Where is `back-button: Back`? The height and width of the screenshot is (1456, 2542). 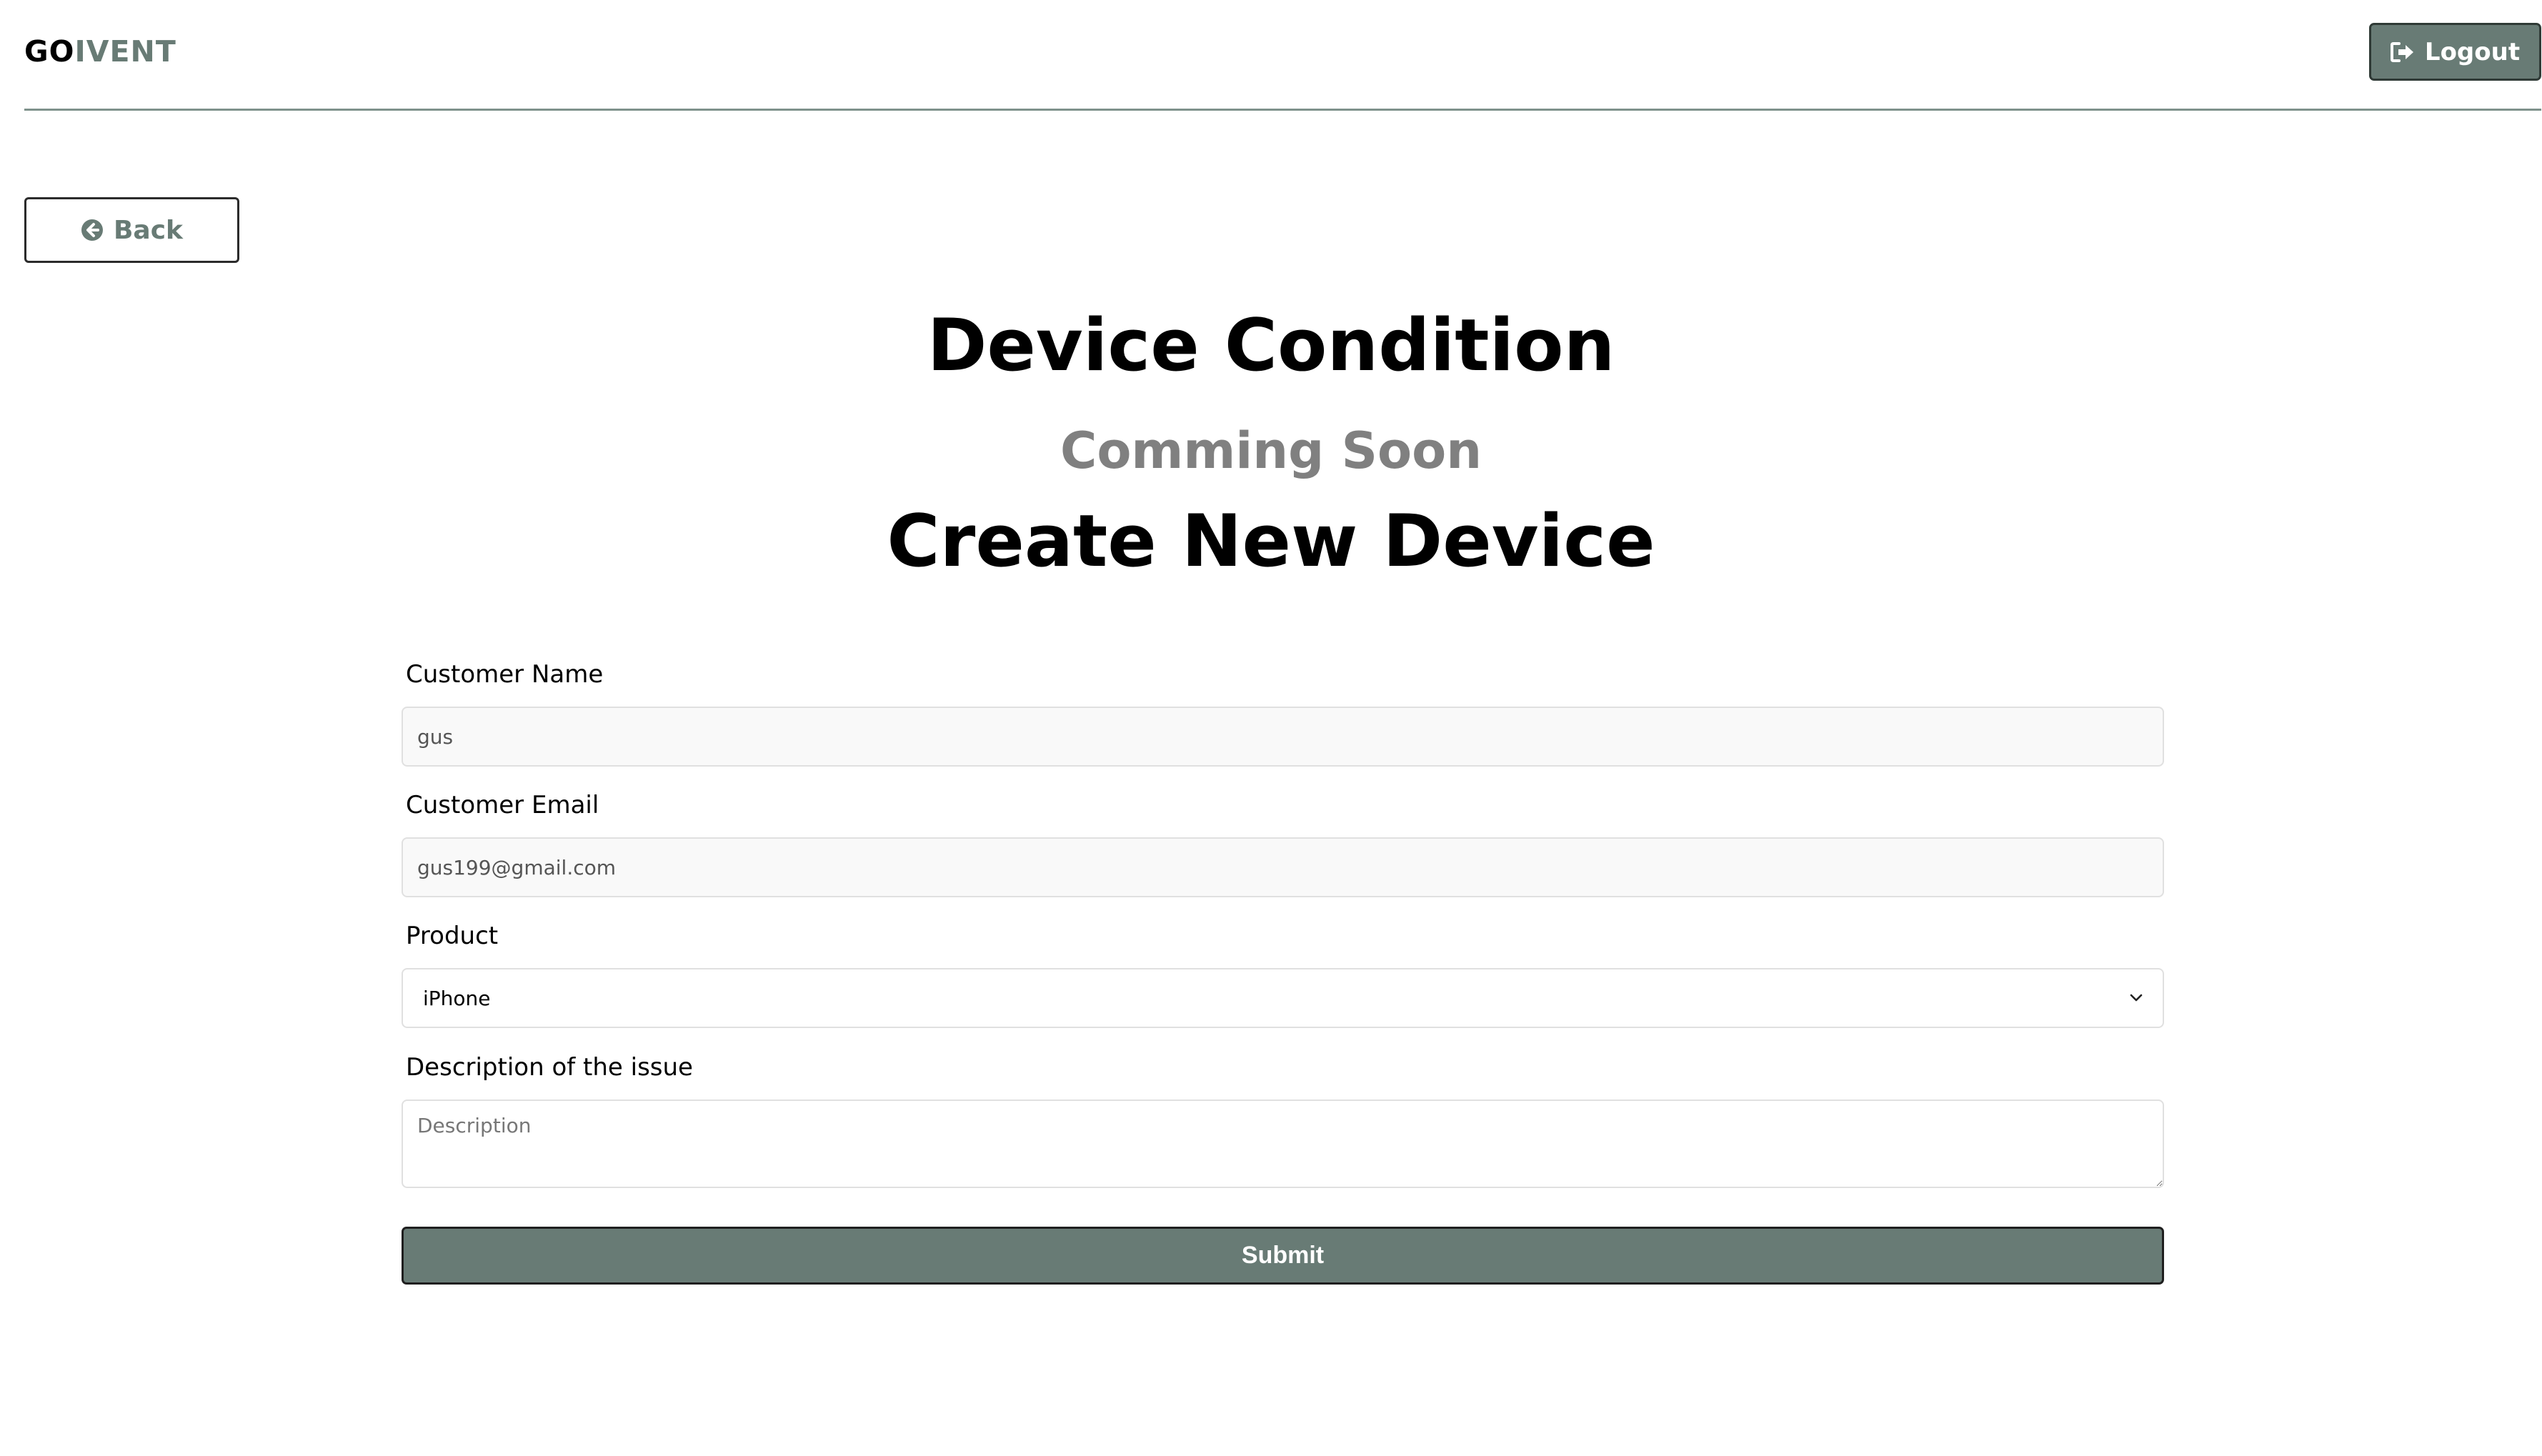 back-button: Back is located at coordinates (131, 230).